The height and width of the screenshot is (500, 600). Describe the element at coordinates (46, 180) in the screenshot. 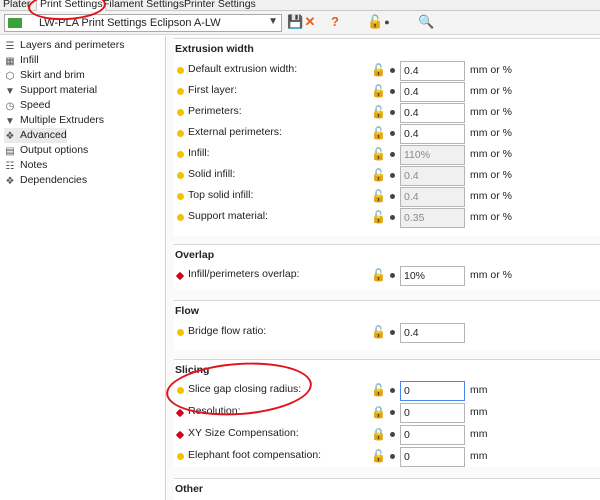

I see `sidebar-item-dependencies: ❖ Dependencies` at that location.